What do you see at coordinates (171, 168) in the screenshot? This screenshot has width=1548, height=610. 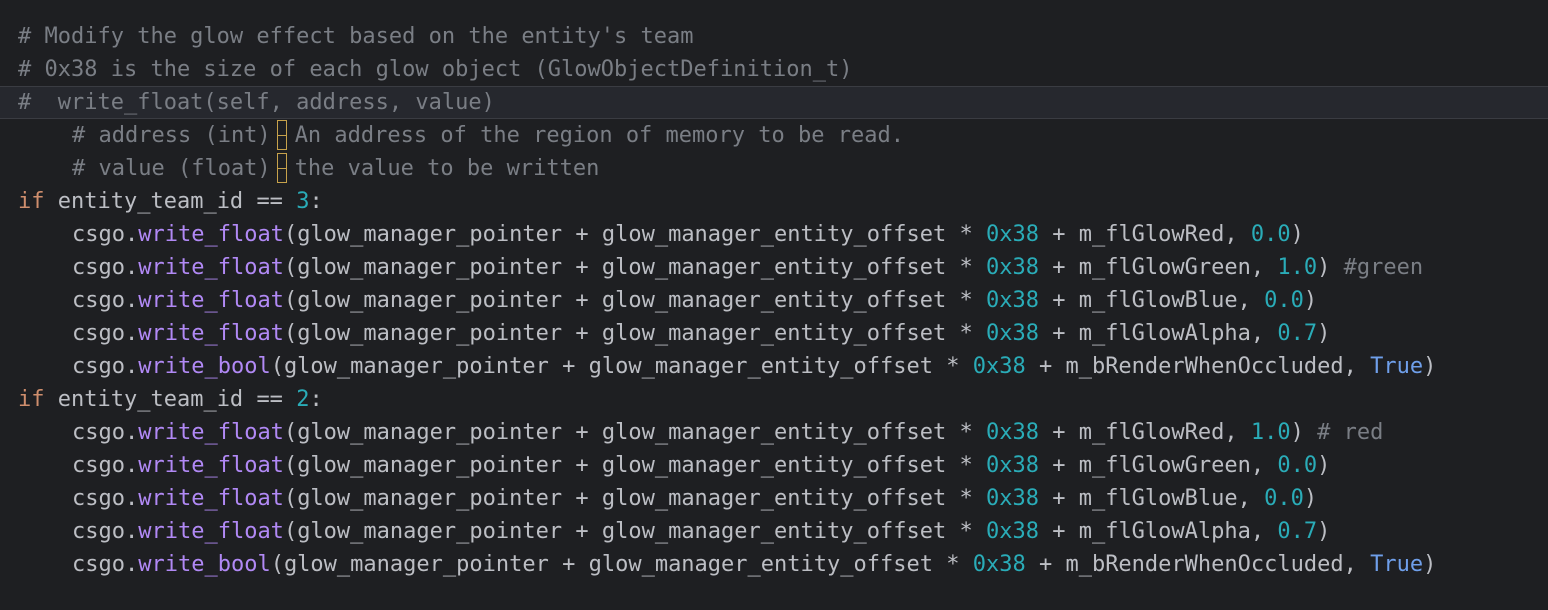 I see `comment: # value (float)` at bounding box center [171, 168].